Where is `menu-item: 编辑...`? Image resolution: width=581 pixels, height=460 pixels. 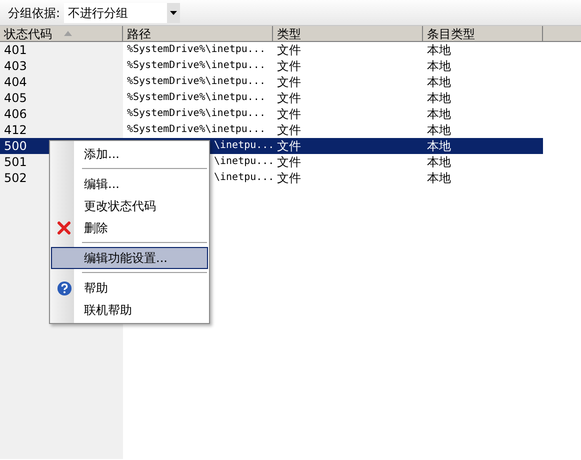 menu-item: 编辑... is located at coordinates (129, 184).